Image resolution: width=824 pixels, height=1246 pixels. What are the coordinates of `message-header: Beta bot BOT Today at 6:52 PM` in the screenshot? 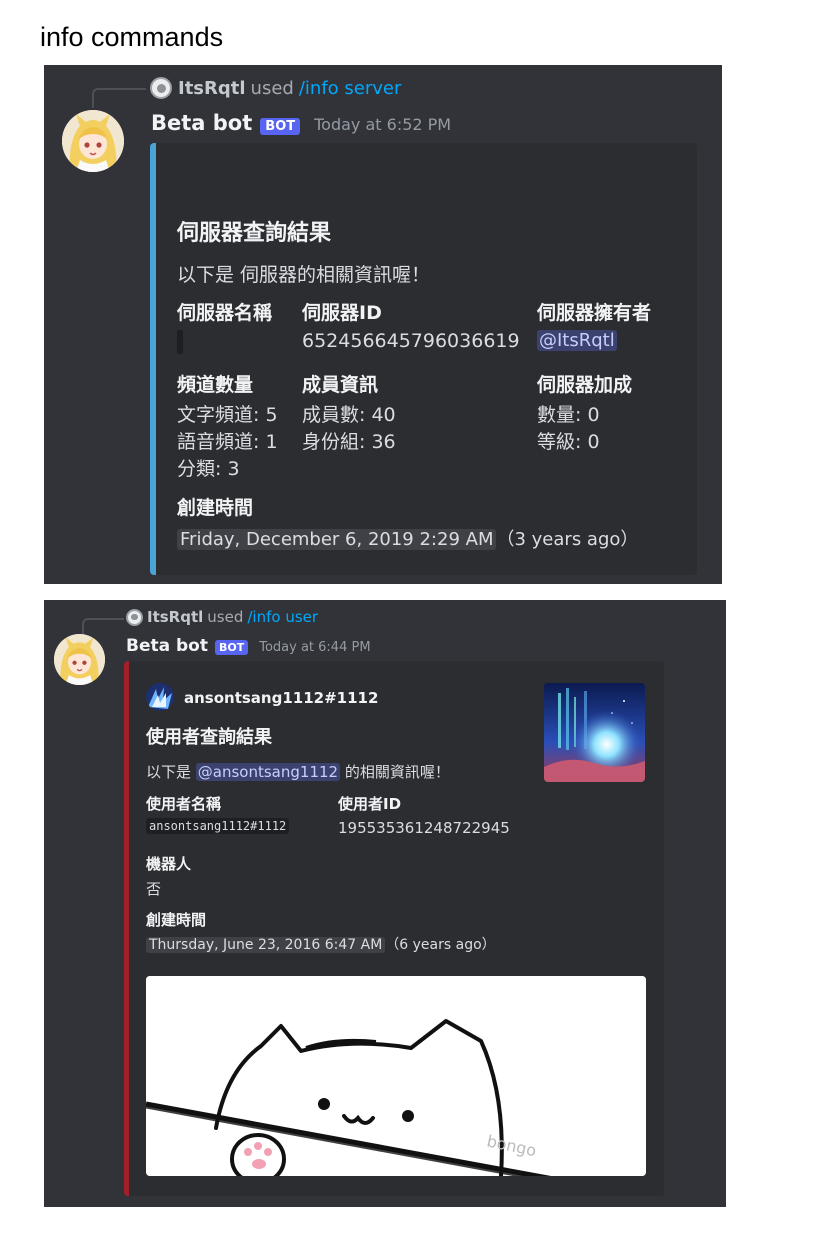 It's located at (301, 123).